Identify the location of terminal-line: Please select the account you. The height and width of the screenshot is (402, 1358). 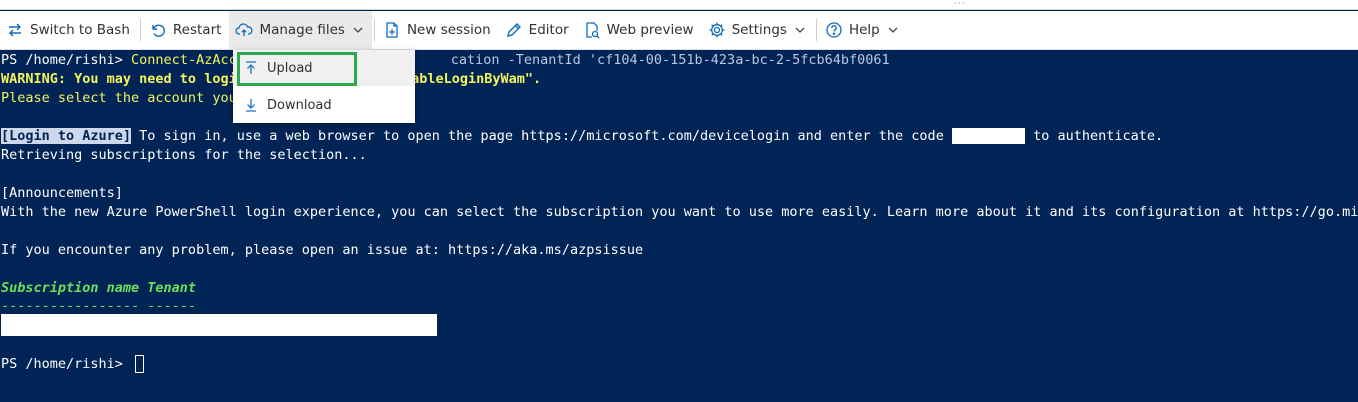
(119, 98).